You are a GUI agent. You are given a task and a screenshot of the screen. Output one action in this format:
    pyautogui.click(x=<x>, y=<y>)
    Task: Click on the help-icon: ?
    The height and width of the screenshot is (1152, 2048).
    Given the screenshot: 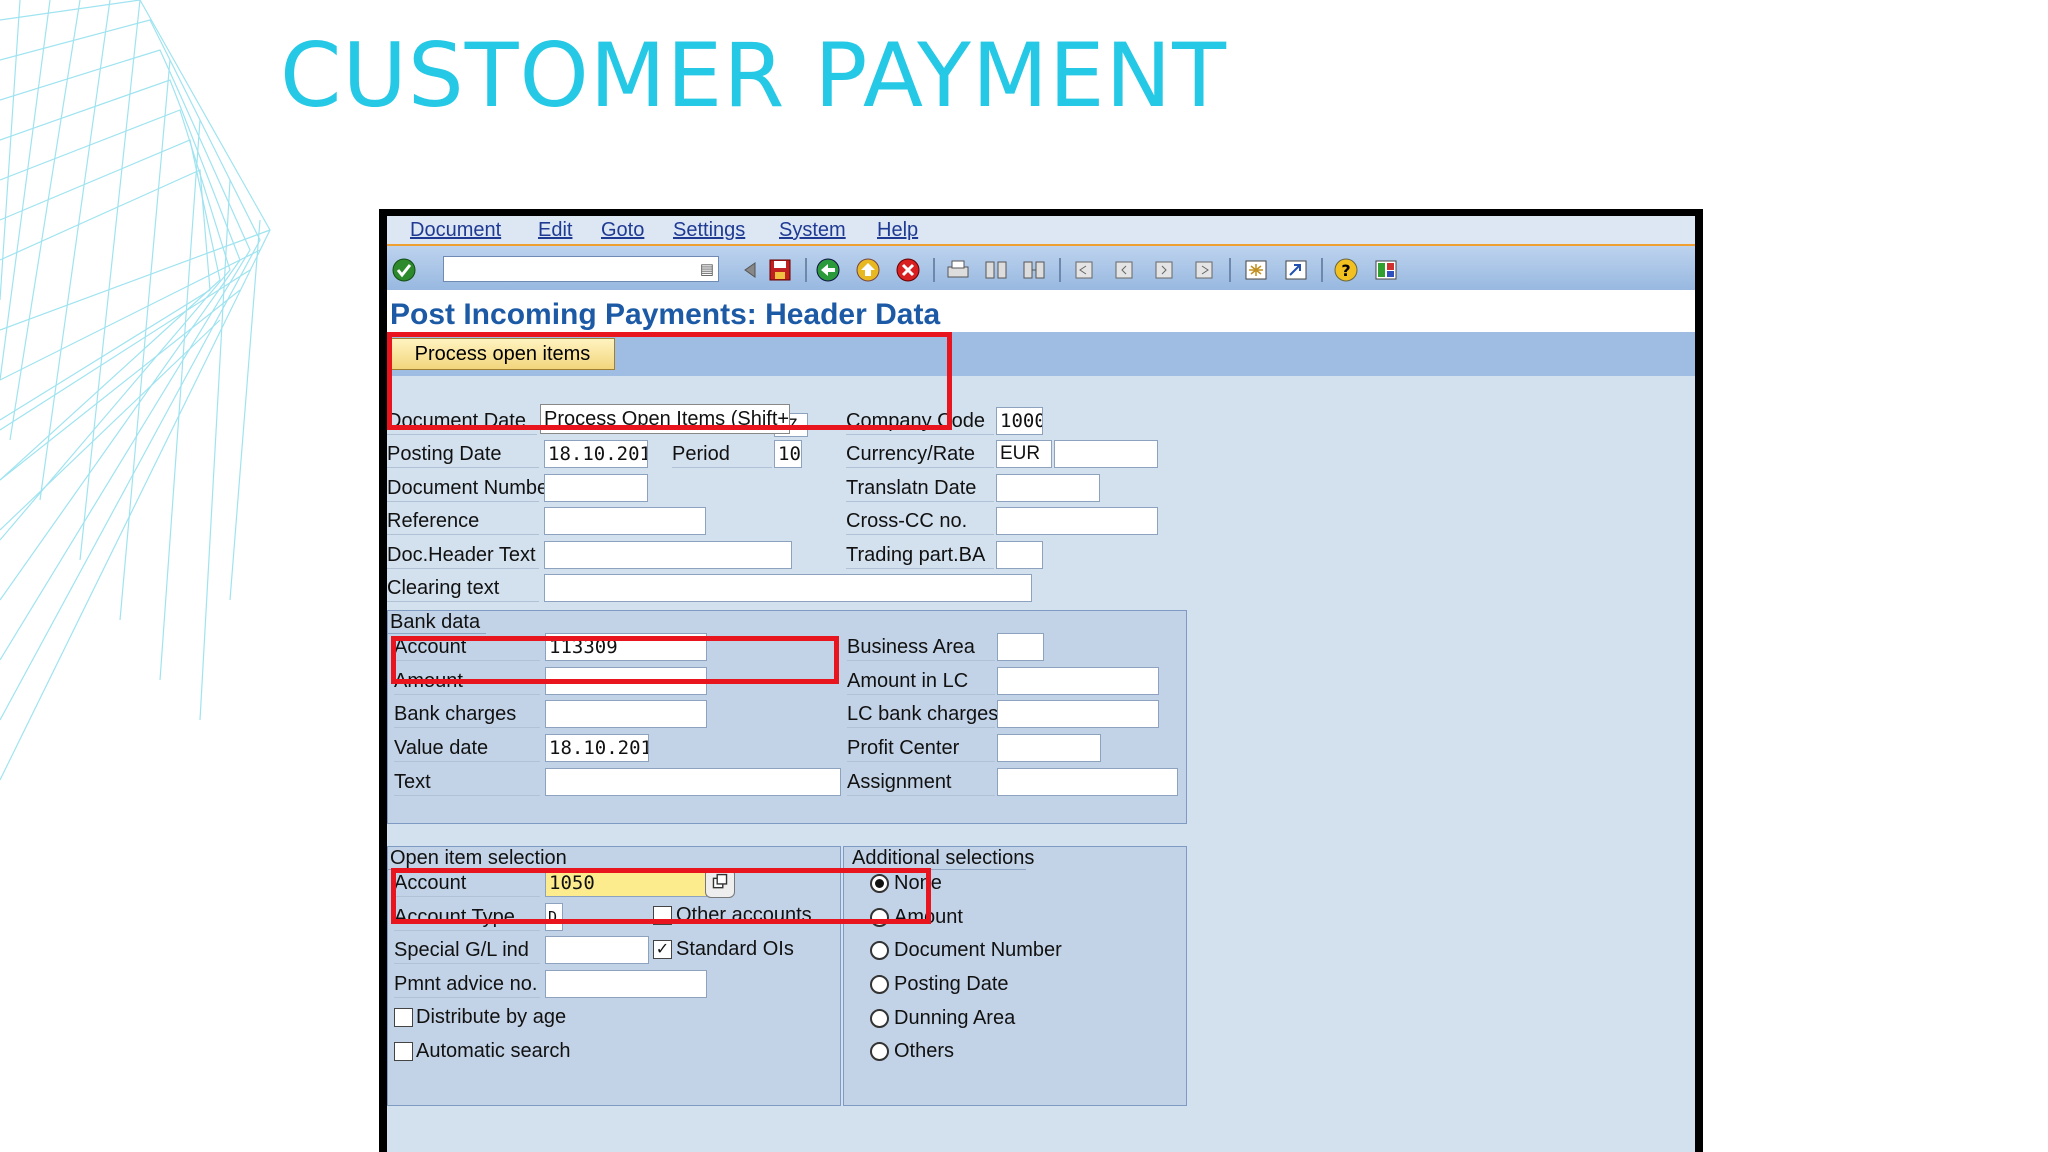 What is the action you would take?
    pyautogui.click(x=1346, y=270)
    